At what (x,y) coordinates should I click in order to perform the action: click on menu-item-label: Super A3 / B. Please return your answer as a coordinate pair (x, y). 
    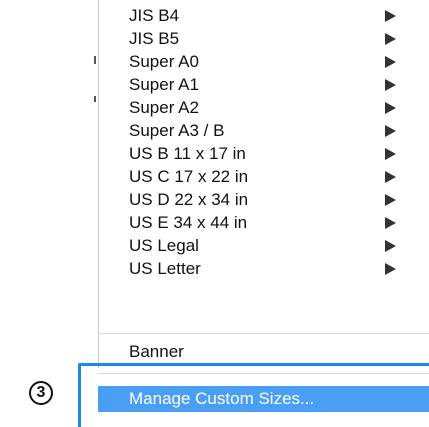
    Looking at the image, I should click on (177, 130).